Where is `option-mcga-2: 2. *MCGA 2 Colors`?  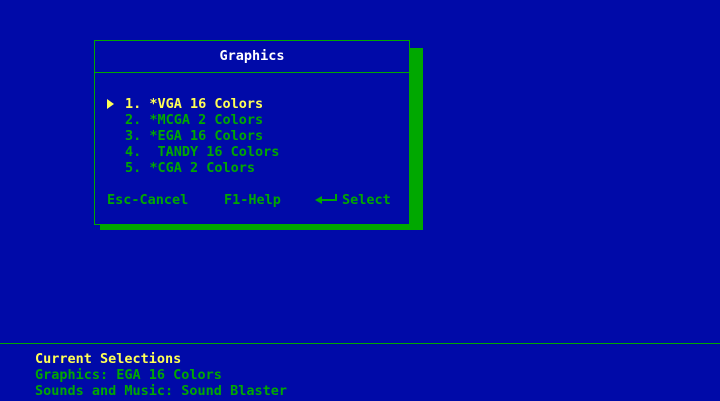
option-mcga-2: 2. *MCGA 2 Colors is located at coordinates (207, 120).